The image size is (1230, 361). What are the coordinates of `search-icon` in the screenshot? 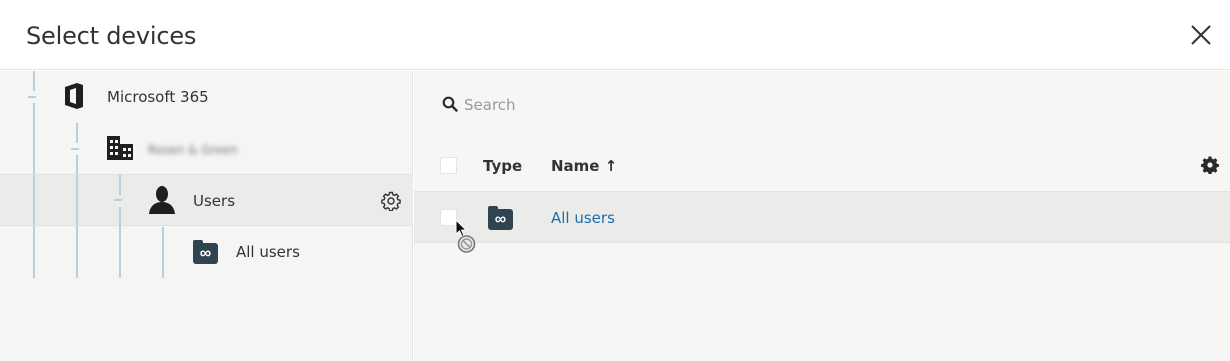 It's located at (450, 106).